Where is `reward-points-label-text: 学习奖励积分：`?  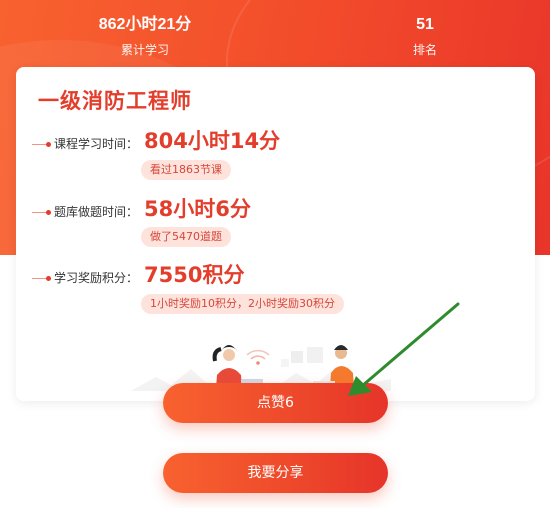 reward-points-label-text: 学习奖励积分： is located at coordinates (96, 278).